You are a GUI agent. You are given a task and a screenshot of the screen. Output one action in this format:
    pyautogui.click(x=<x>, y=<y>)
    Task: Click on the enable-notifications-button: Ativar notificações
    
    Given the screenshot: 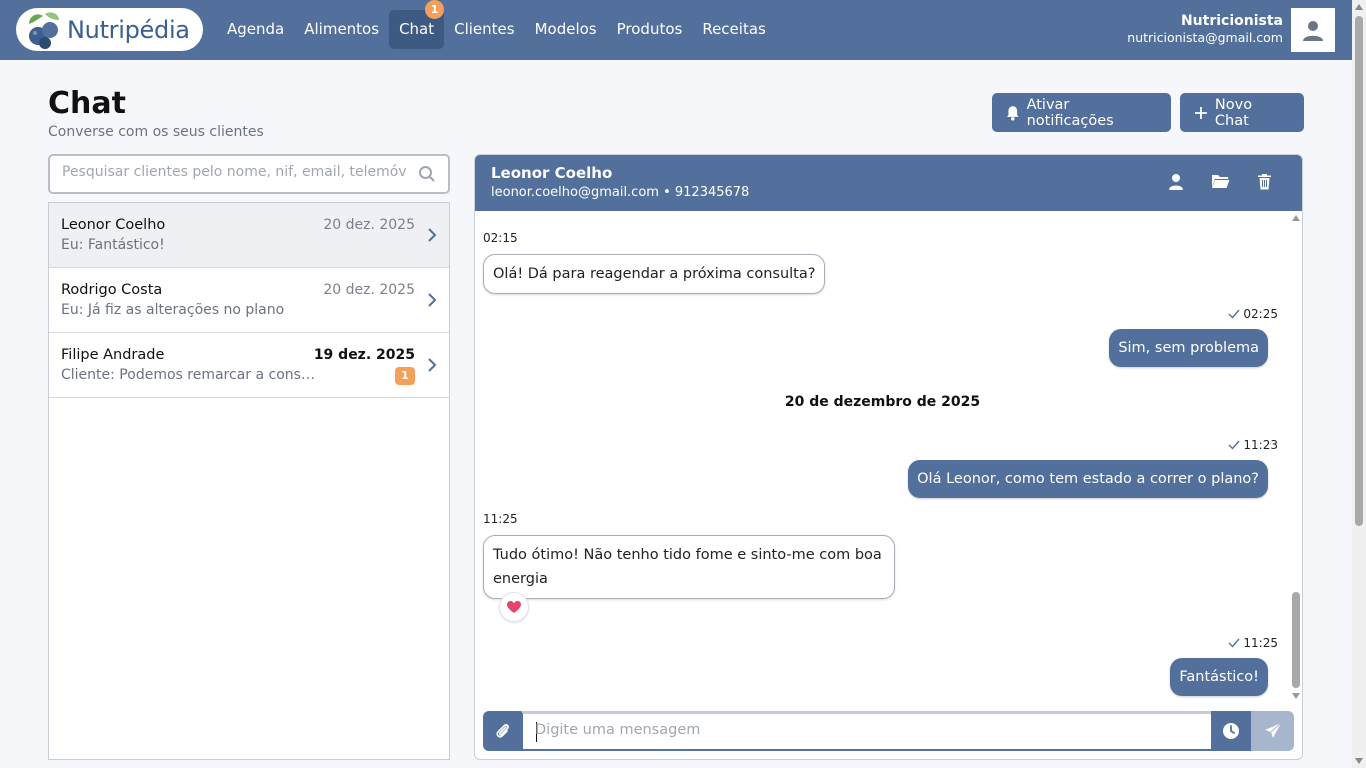 What is the action you would take?
    pyautogui.click(x=1081, y=112)
    